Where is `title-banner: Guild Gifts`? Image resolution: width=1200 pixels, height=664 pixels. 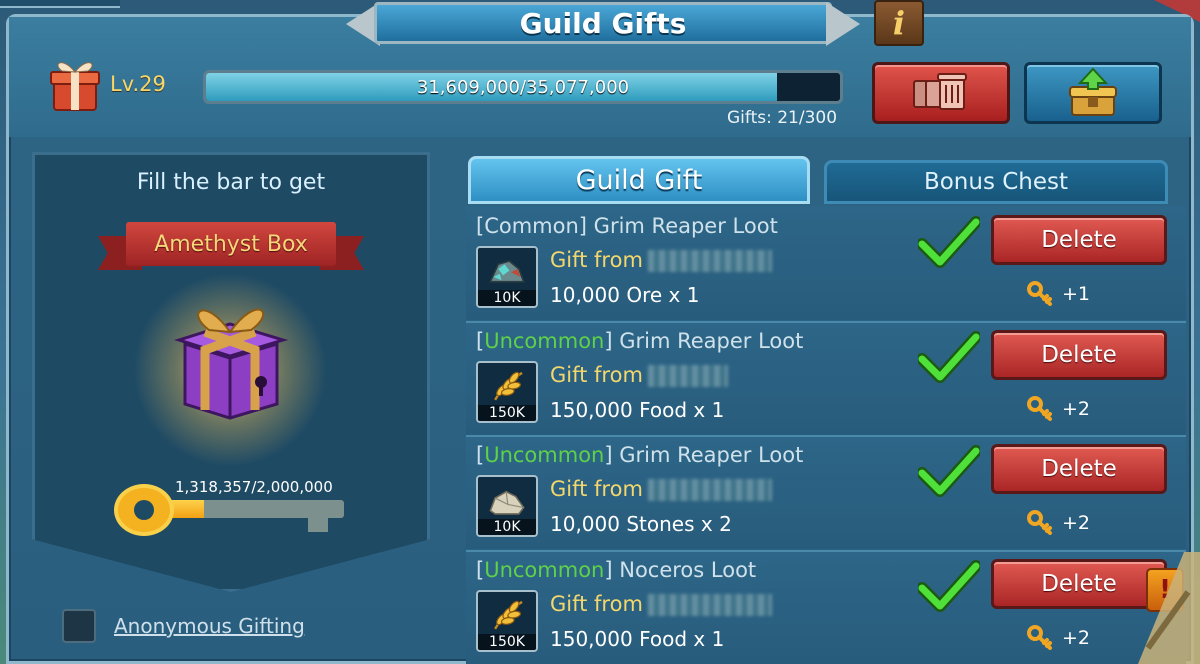 title-banner: Guild Gifts is located at coordinates (603, 23).